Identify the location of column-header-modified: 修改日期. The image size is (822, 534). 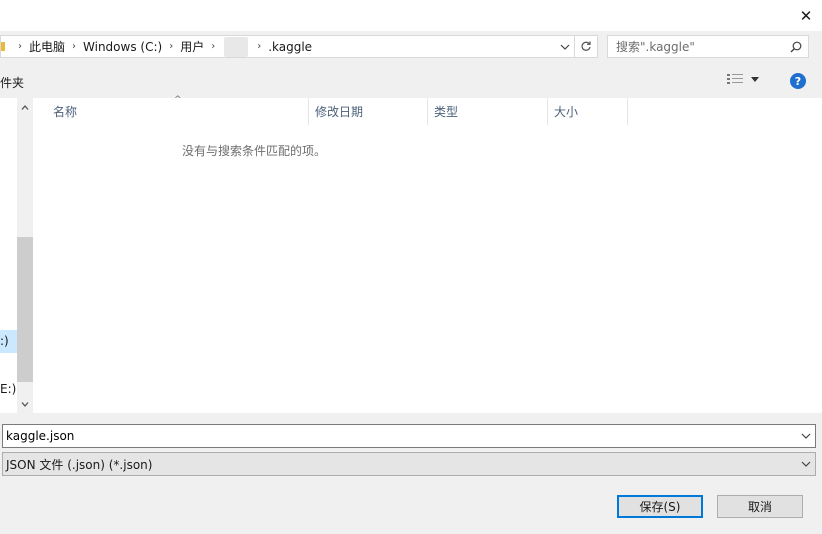
(368, 111).